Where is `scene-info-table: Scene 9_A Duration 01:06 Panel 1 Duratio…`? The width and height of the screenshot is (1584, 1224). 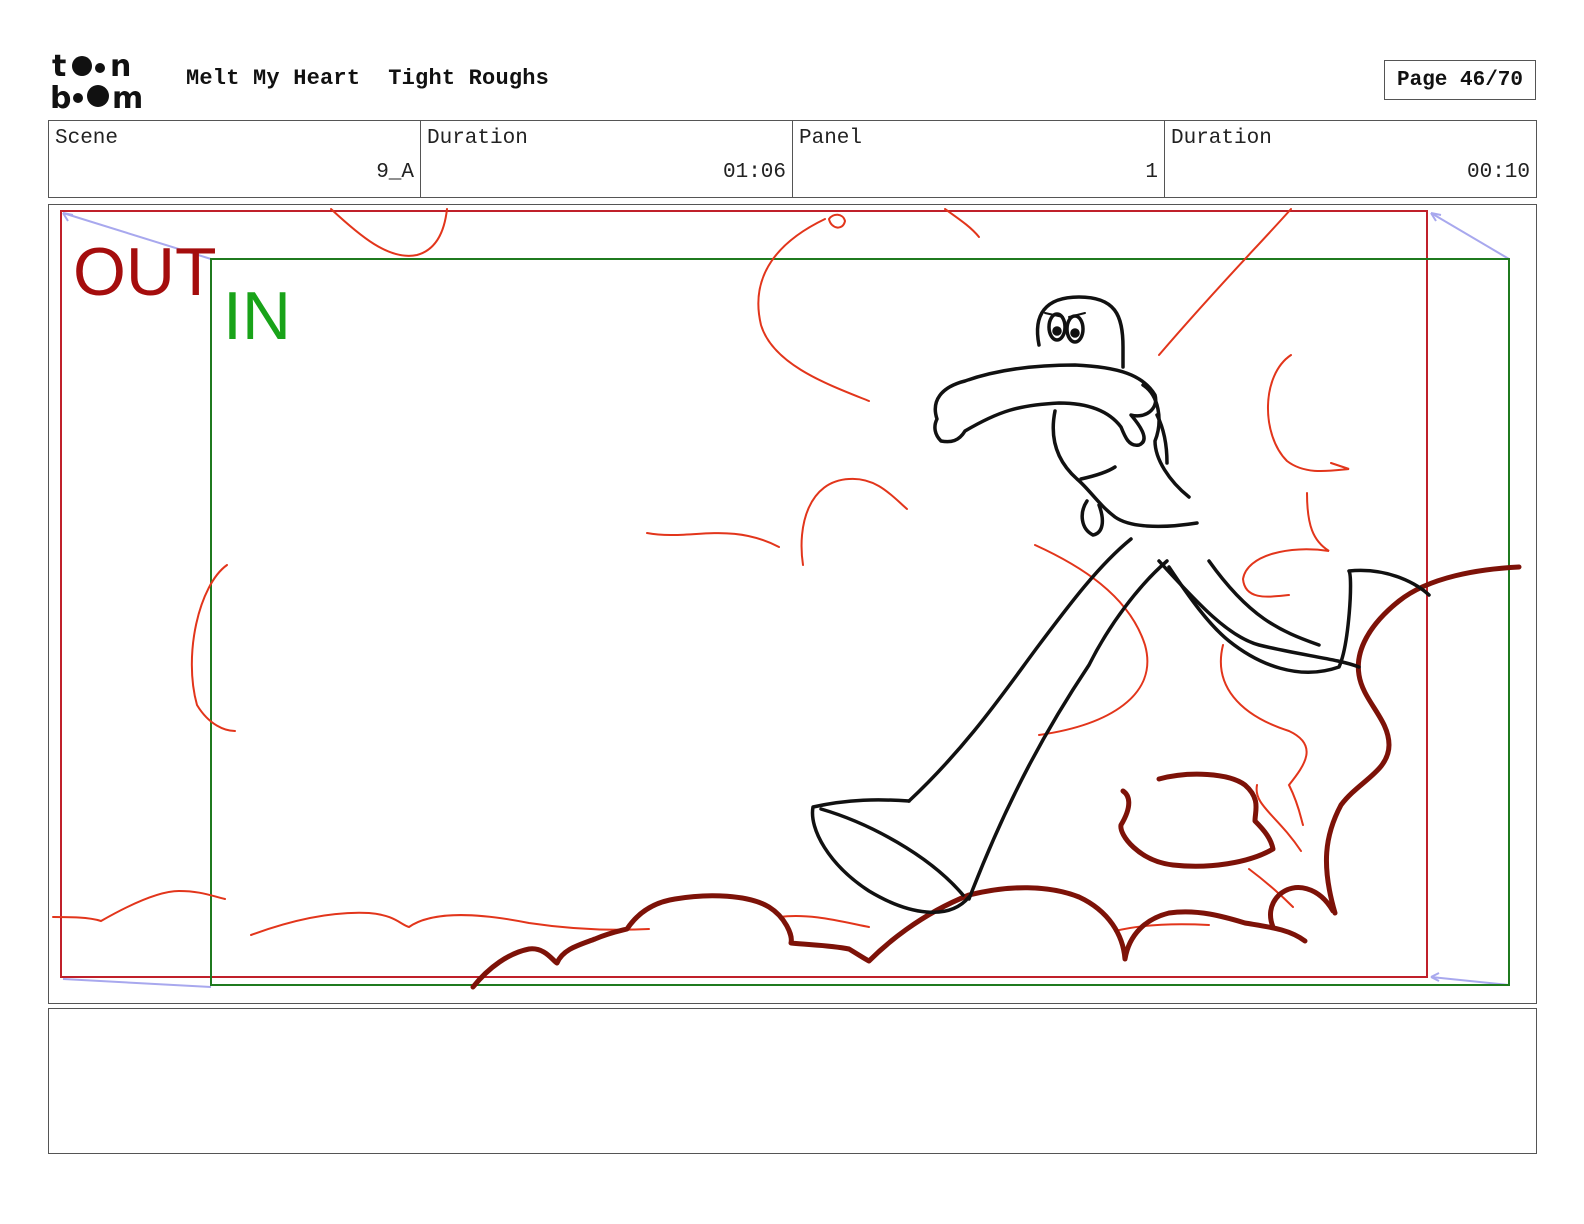 scene-info-table: Scene 9_A Duration 01:06 Panel 1 Duratio… is located at coordinates (792, 159).